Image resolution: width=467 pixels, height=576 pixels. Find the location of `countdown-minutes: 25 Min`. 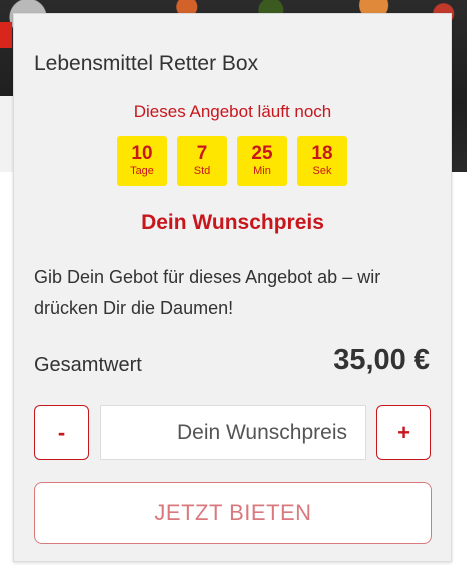

countdown-minutes: 25 Min is located at coordinates (262, 161).